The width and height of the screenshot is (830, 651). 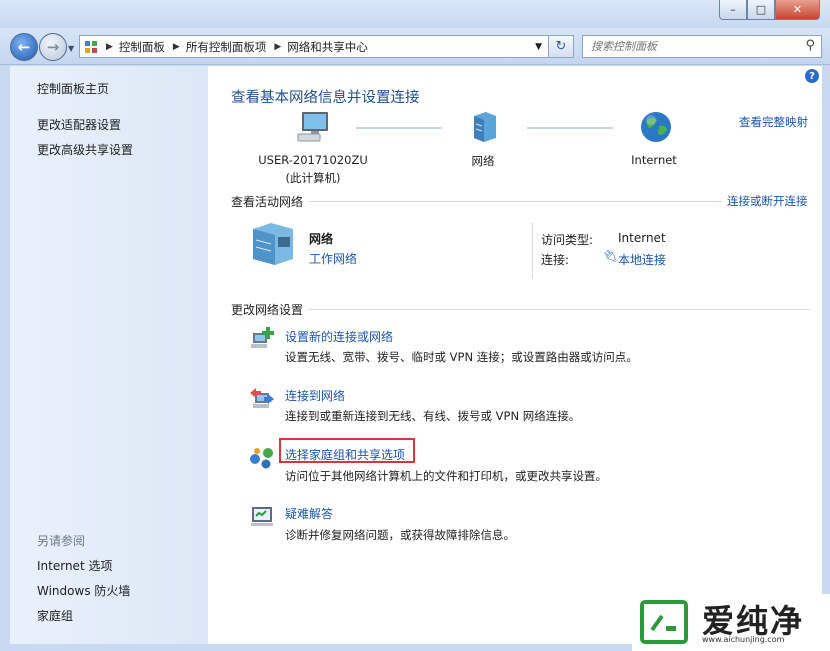 I want to click on work-network-icon, so click(x=273, y=244).